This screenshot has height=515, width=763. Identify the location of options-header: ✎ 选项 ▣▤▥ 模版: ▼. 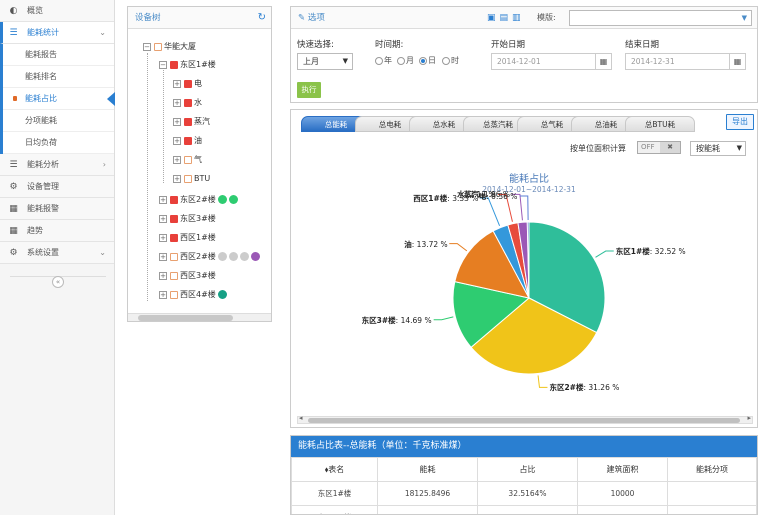
(524, 18).